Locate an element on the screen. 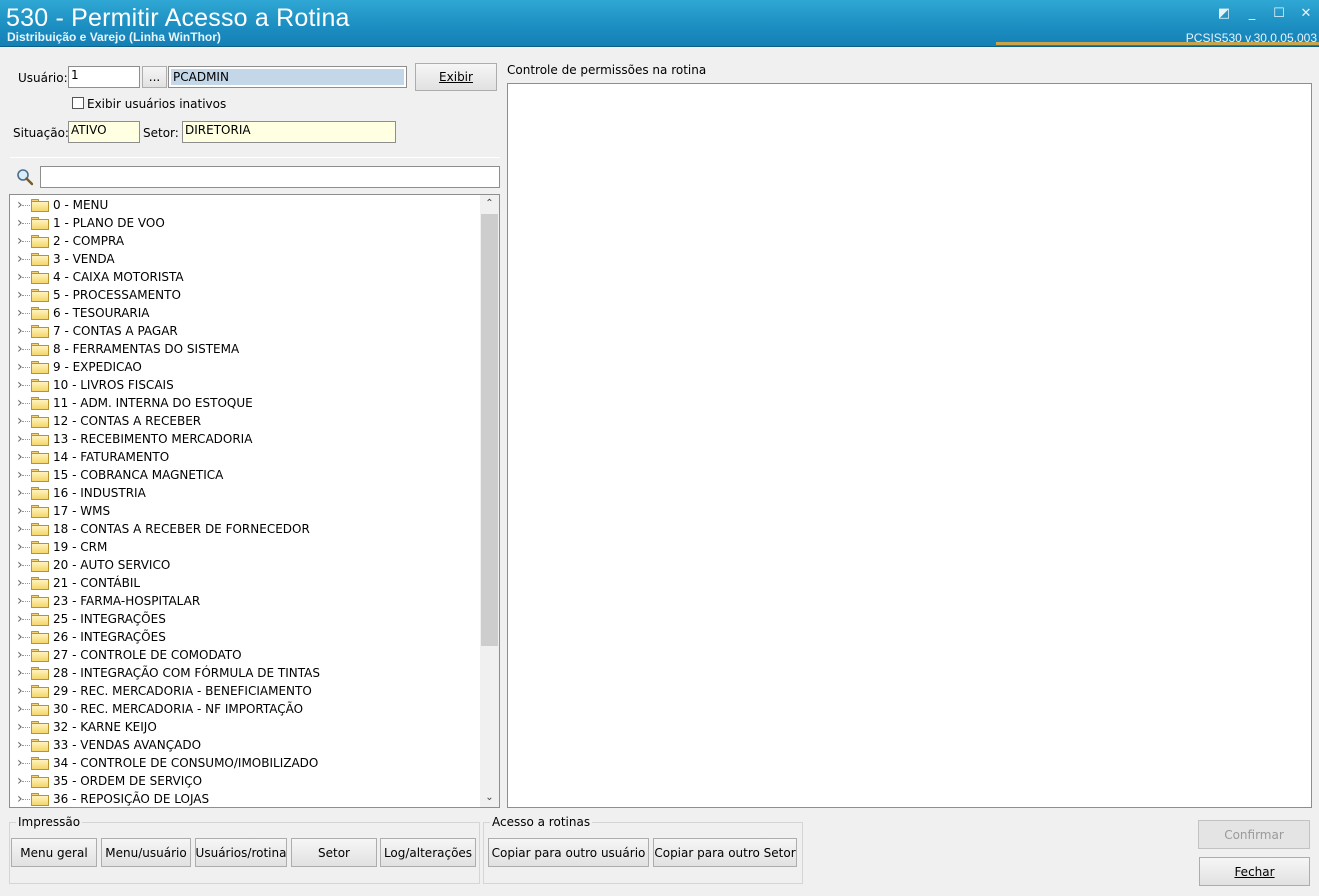 The height and width of the screenshot is (896, 1319). log-alteracoes-button: Log/alterações is located at coordinates (428, 852).